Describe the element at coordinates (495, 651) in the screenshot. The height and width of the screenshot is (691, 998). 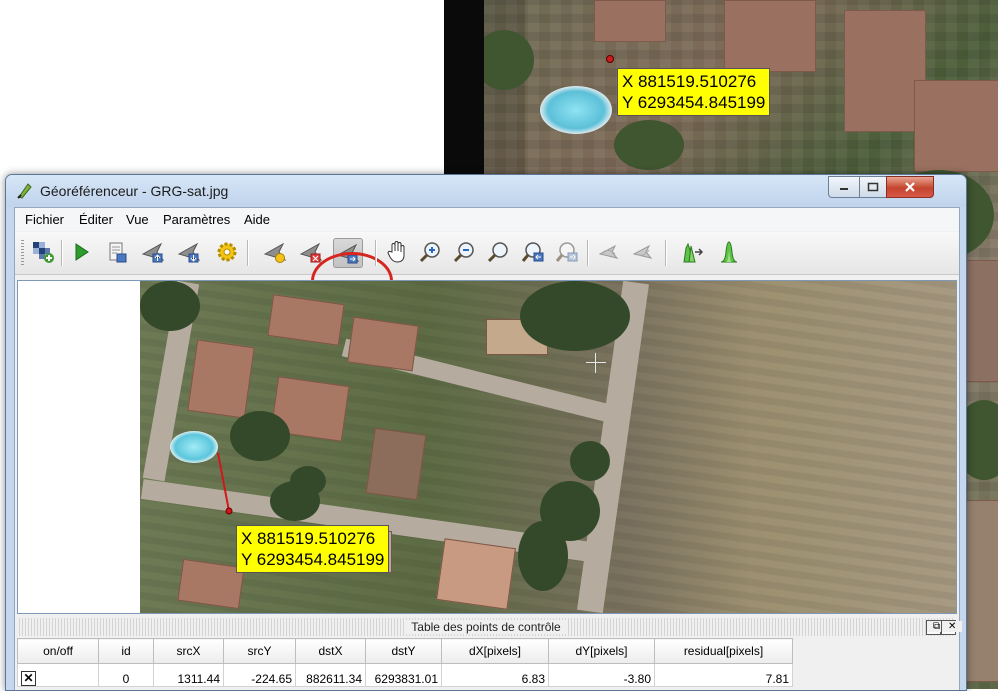
I see `column-header-dx: dX[pixels]` at that location.